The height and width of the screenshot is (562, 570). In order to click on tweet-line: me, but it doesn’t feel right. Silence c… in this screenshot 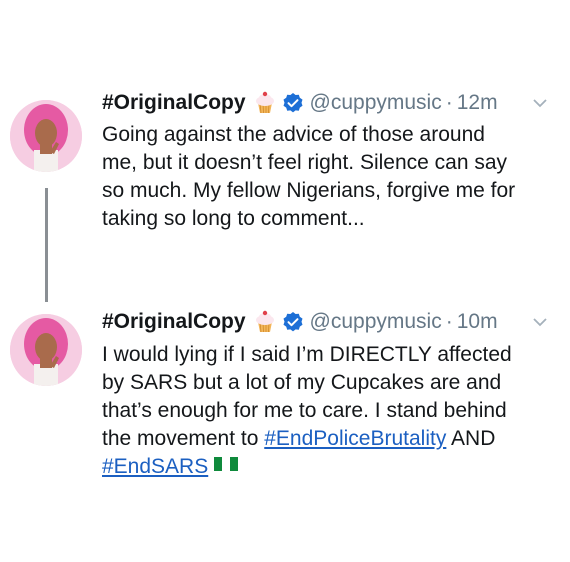, I will do `click(305, 162)`.